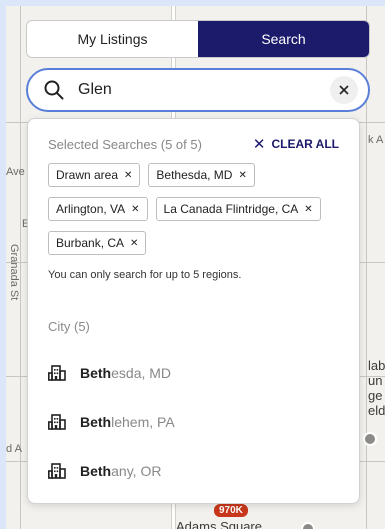  Describe the element at coordinates (231, 209) in the screenshot. I see `region-chip-label: La Canada Flintridge, CA` at that location.